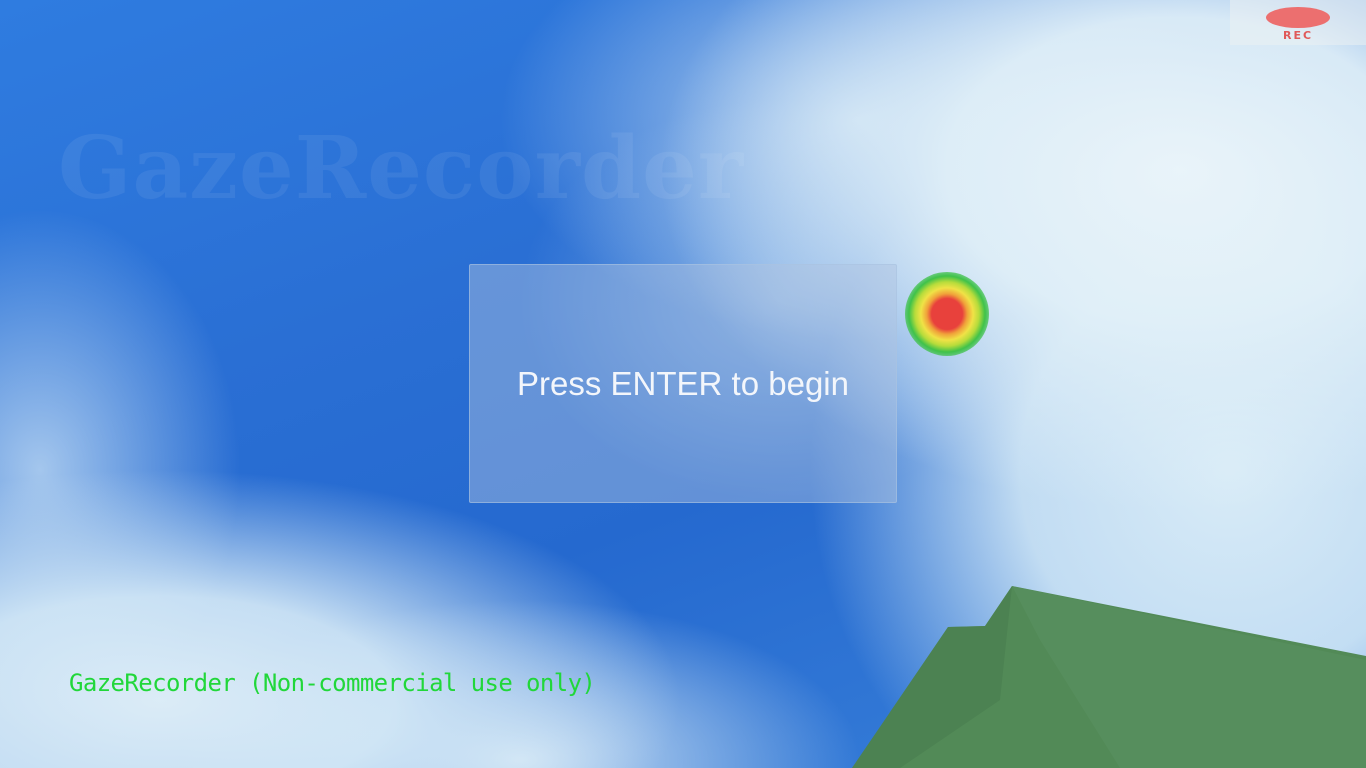 The width and height of the screenshot is (1366, 768). I want to click on record-dot-icon, so click(1298, 17).